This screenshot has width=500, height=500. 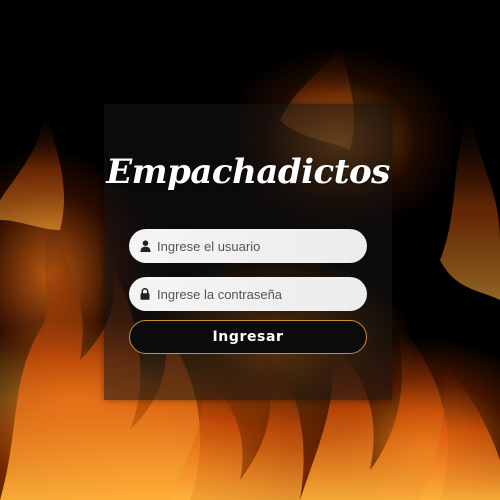 I want to click on login-submit-button: Ingresar, so click(x=248, y=337).